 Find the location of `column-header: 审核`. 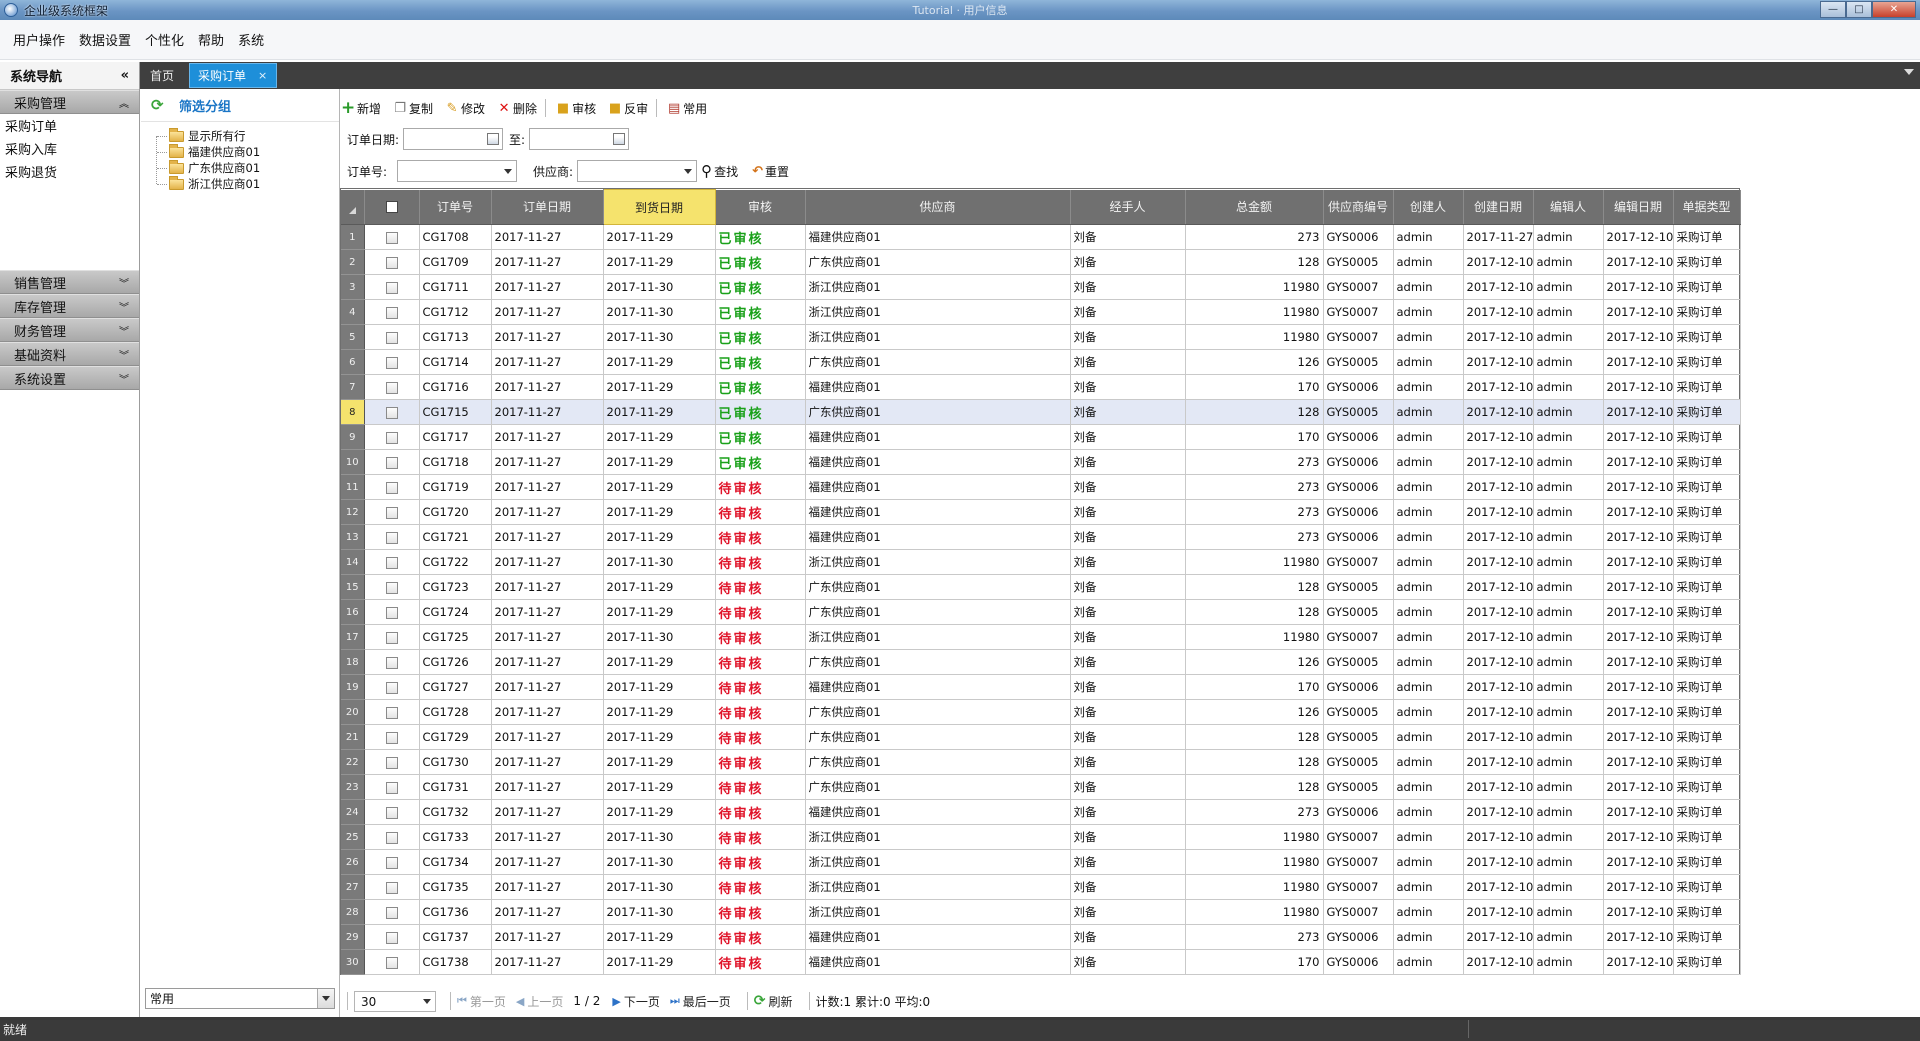

column-header: 审核 is located at coordinates (760, 207).